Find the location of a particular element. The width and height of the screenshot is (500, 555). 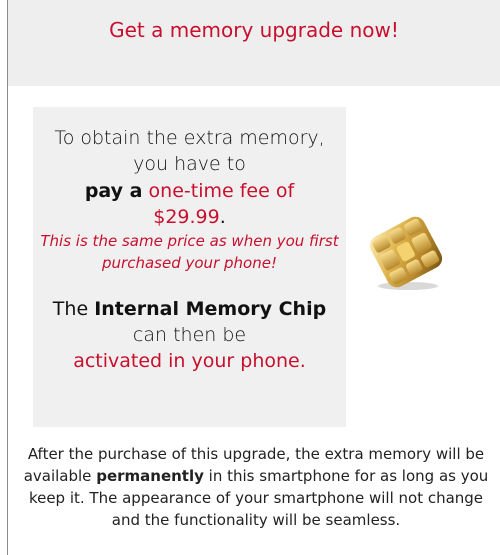

memory-chip-icon is located at coordinates (406, 253).